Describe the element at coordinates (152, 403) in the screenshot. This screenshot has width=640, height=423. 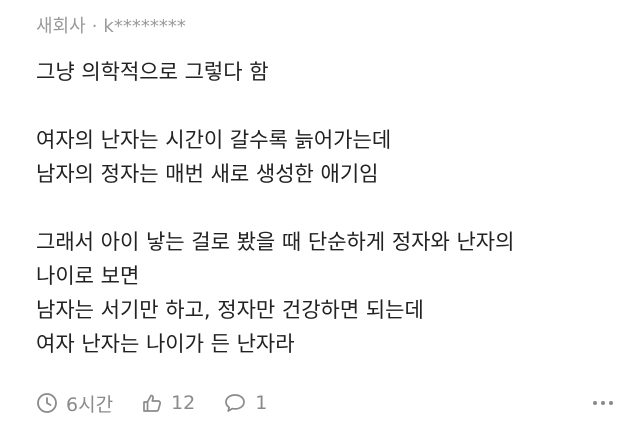
I see `thumbs-up-icon` at that location.